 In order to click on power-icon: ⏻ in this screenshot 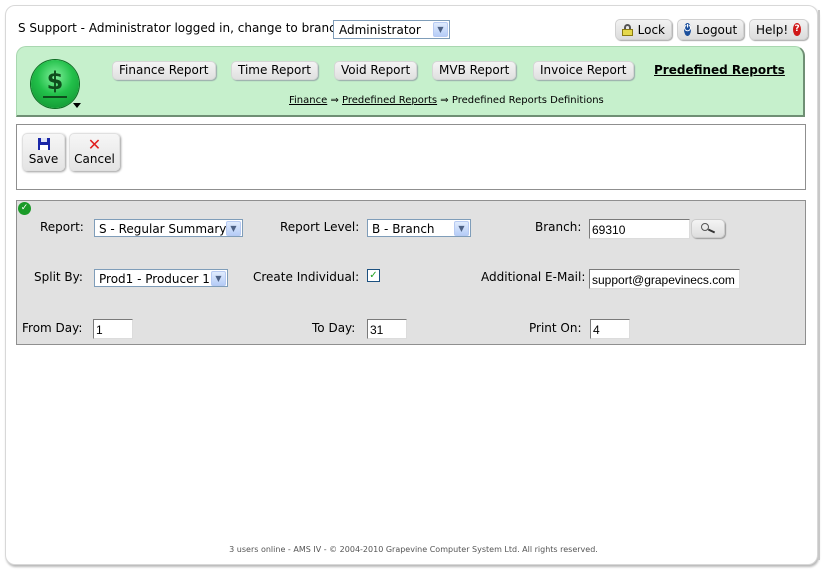, I will do `click(688, 29)`.